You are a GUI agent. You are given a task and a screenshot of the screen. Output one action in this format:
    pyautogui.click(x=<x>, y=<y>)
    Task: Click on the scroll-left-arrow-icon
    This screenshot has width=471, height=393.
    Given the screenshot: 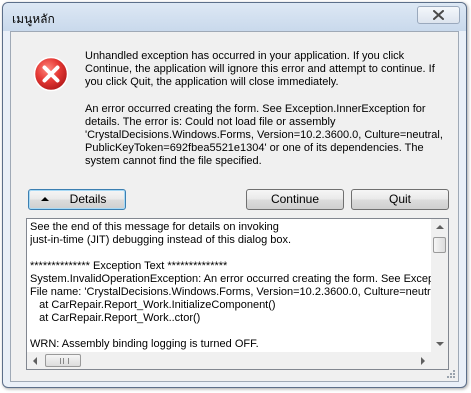 What is the action you would take?
    pyautogui.click(x=35, y=361)
    